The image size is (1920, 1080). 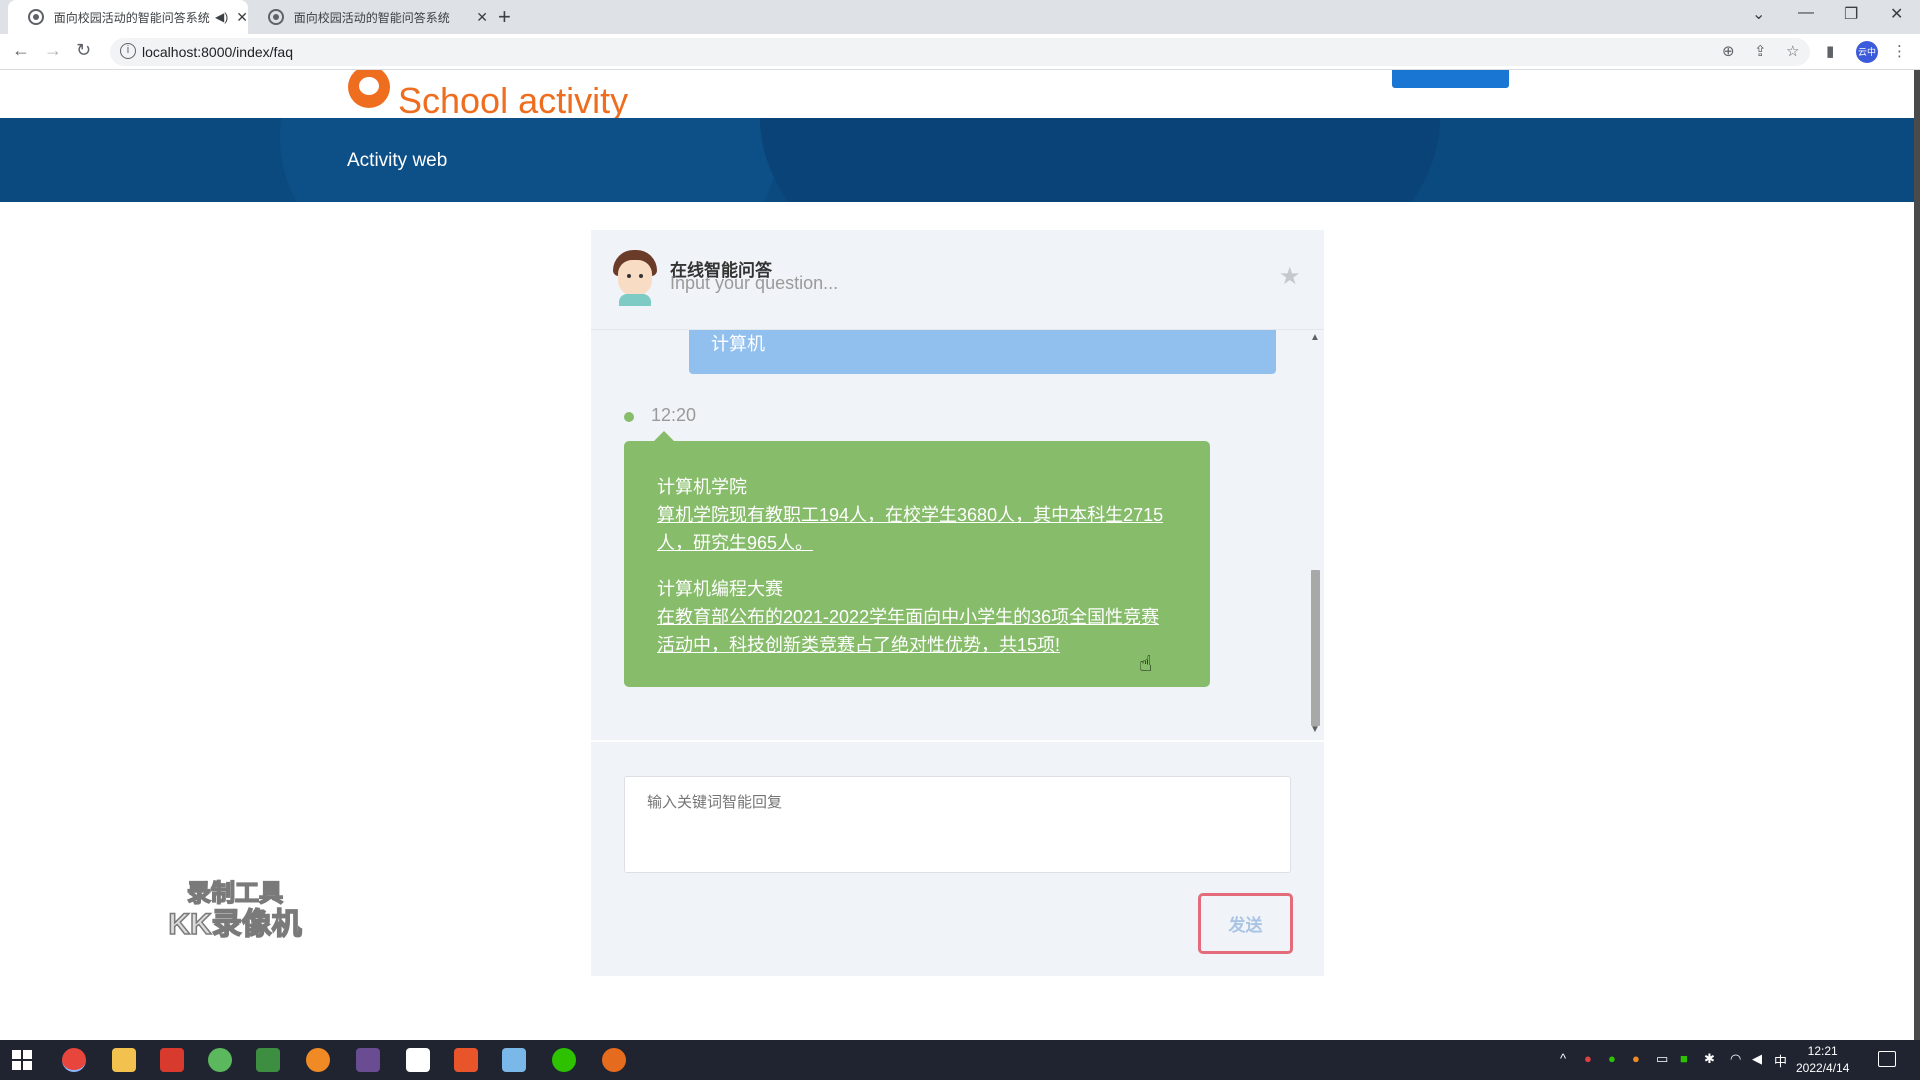 I want to click on tray-wechat-icon: ●, so click(x=1612, y=1058).